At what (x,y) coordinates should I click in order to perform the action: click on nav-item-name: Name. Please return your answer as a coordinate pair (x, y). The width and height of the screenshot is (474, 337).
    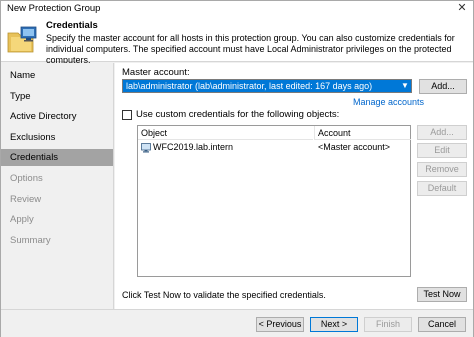
    Looking at the image, I should click on (57, 75).